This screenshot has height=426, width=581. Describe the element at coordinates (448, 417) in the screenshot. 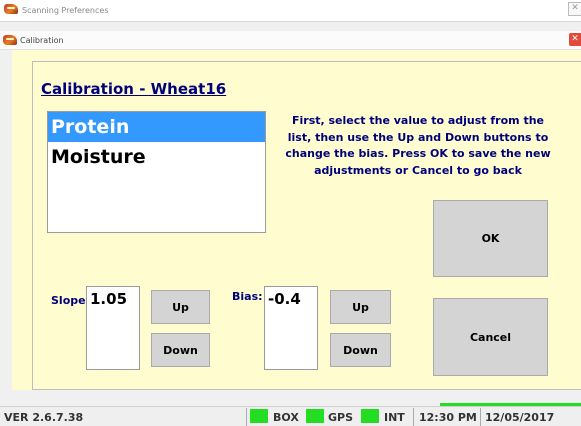

I see `status-time: 12:30 PM` at that location.